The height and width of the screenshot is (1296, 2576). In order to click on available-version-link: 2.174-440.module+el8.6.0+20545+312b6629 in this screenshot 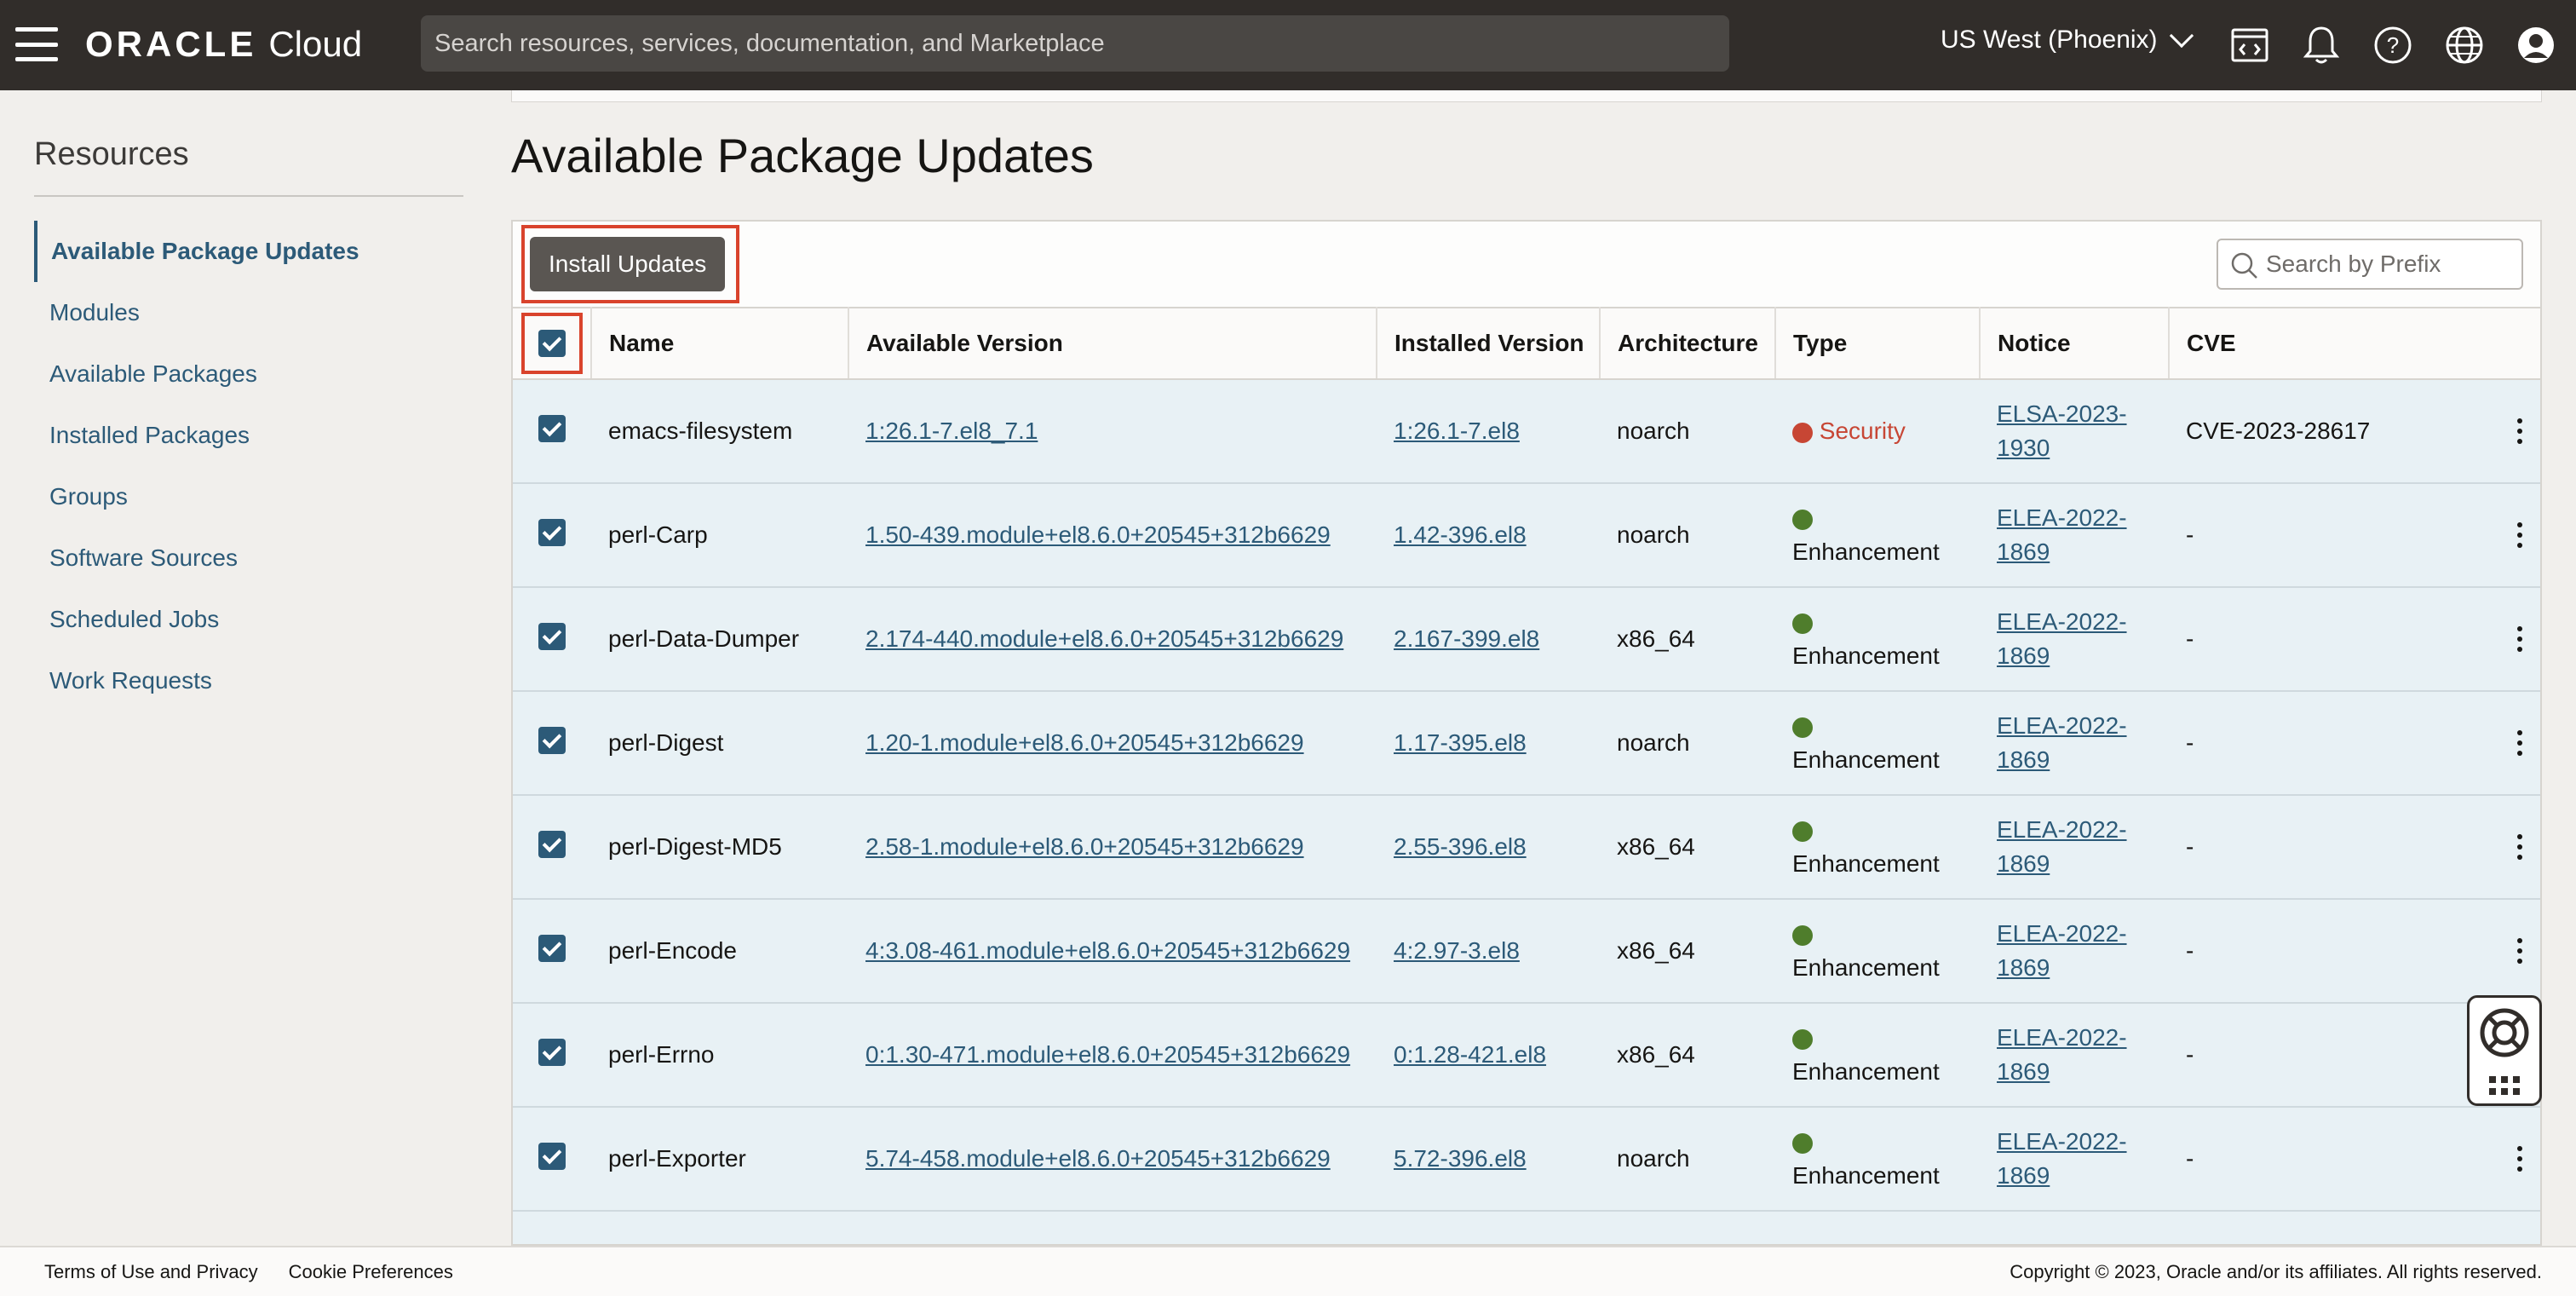, I will do `click(1104, 638)`.